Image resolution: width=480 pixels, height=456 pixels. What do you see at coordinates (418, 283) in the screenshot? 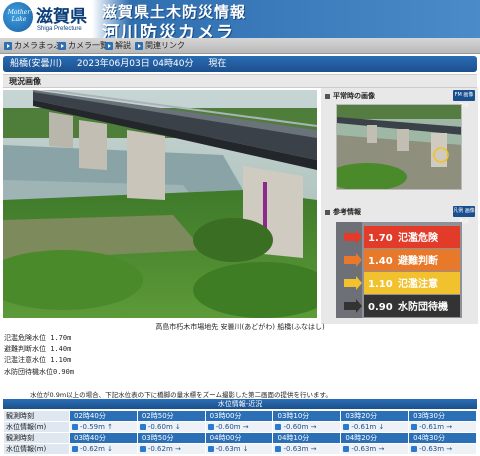
I see `level-label-text: 氾濫注意` at bounding box center [418, 283].